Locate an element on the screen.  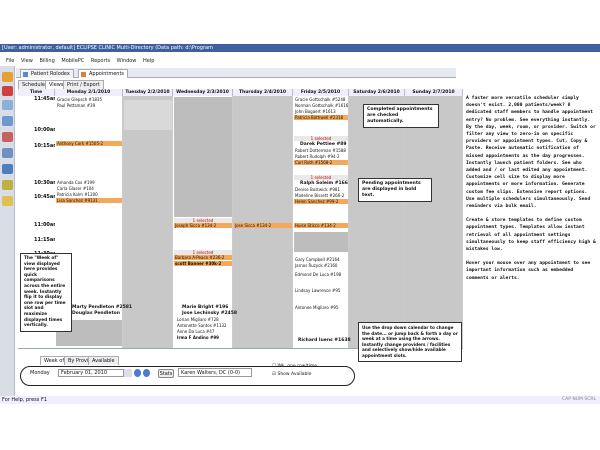
day-column-saturday is located at coordinates (377, 222).